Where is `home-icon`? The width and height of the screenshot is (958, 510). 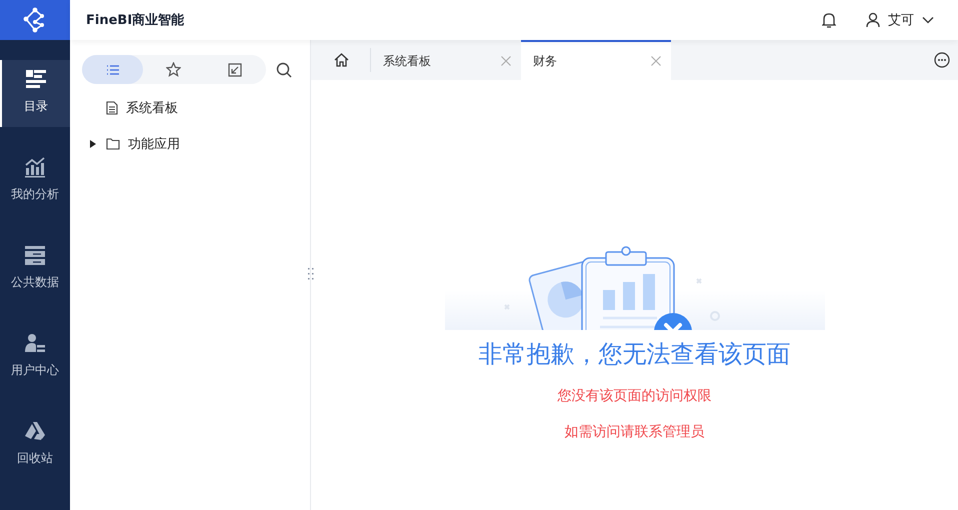
home-icon is located at coordinates (341, 60).